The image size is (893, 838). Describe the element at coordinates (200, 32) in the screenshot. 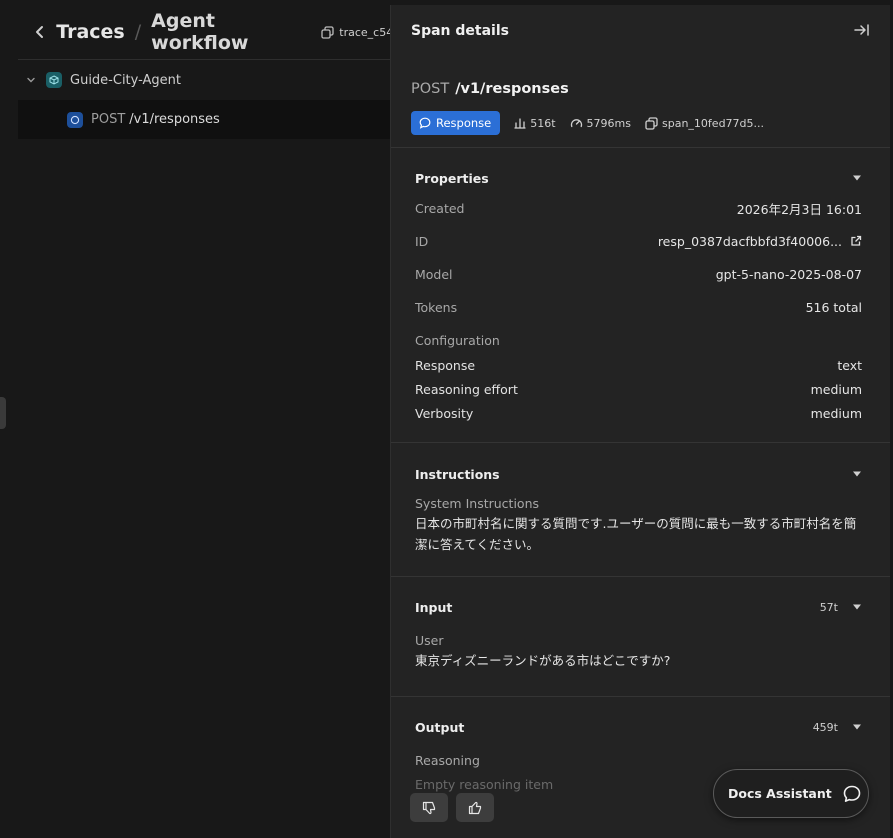

I see `breadcrumb-workflow: Agent workflow` at that location.